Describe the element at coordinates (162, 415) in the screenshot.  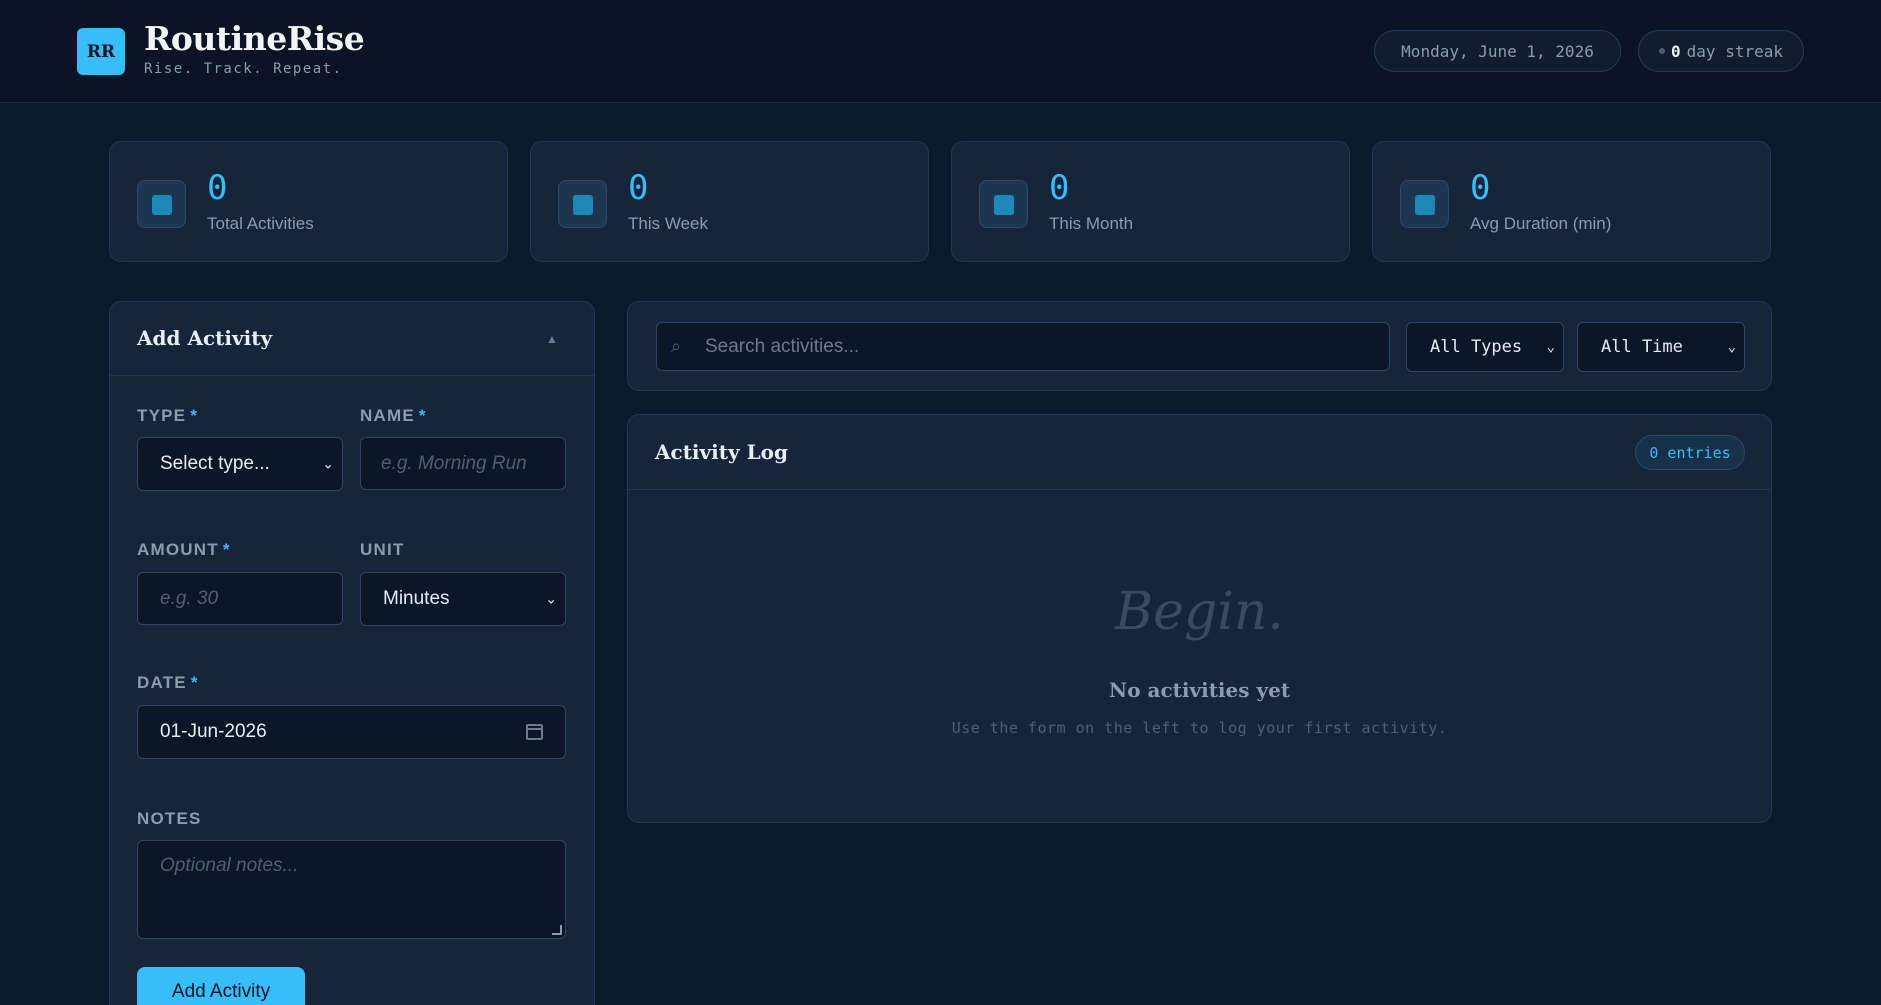
I see `type-label-text: TYPE` at that location.